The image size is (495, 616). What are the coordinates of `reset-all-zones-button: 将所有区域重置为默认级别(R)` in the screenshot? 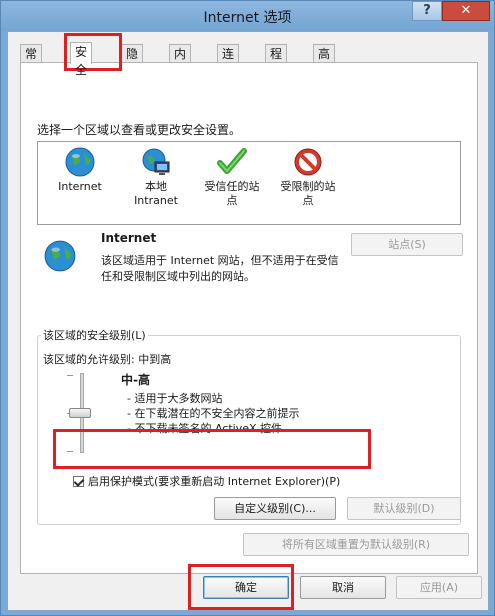 It's located at (356, 544).